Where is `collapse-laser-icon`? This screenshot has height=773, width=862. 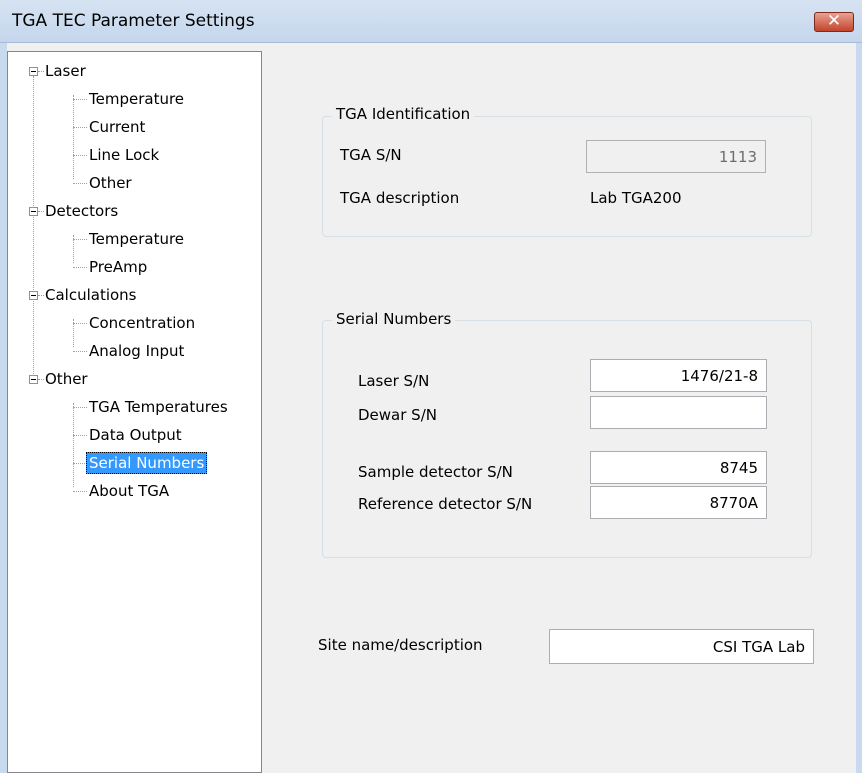 collapse-laser-icon is located at coordinates (33, 71).